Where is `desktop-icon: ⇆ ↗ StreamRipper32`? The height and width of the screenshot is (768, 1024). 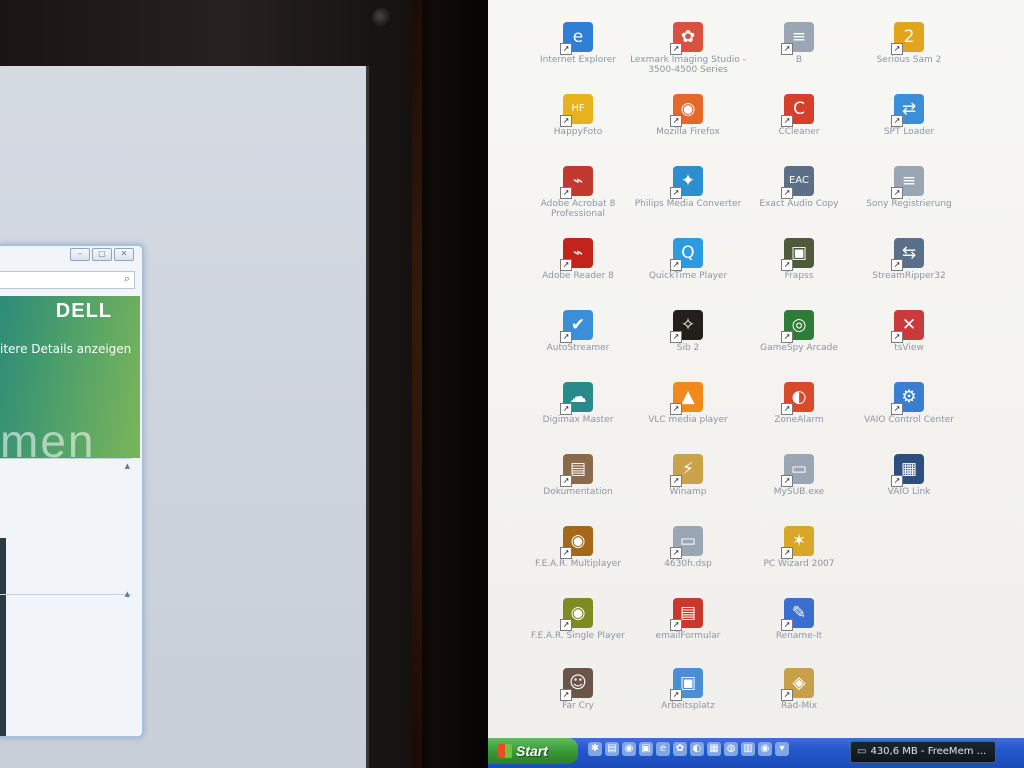
desktop-icon: ⇆ ↗ StreamRipper32 is located at coordinates (909, 270).